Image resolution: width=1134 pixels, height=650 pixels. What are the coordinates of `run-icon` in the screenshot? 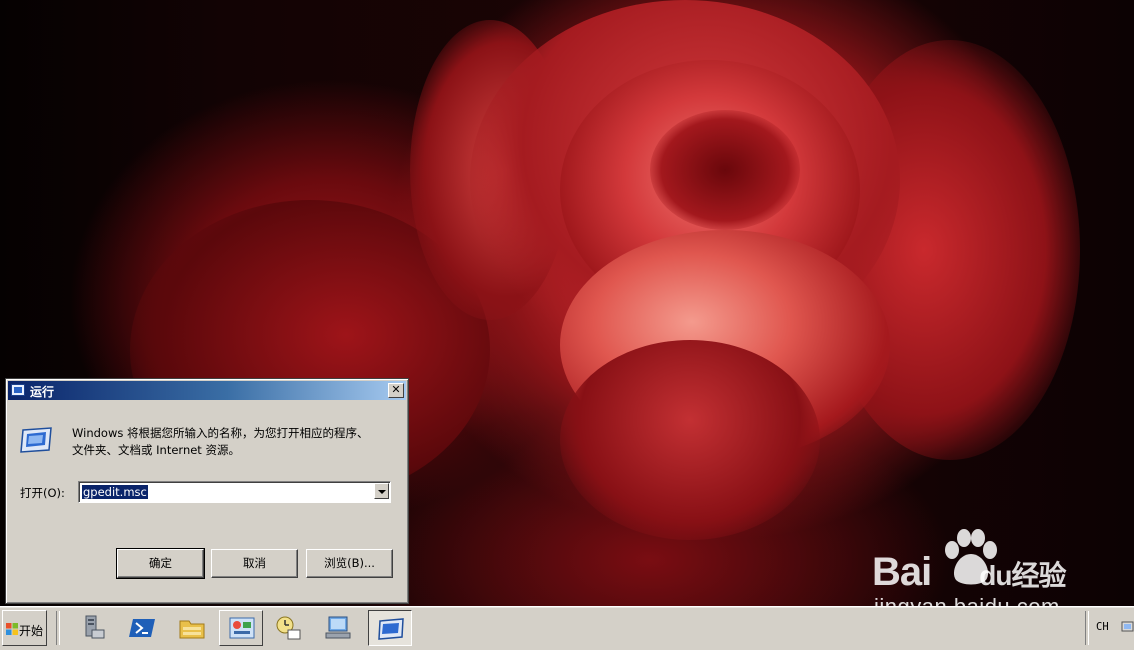 It's located at (18, 390).